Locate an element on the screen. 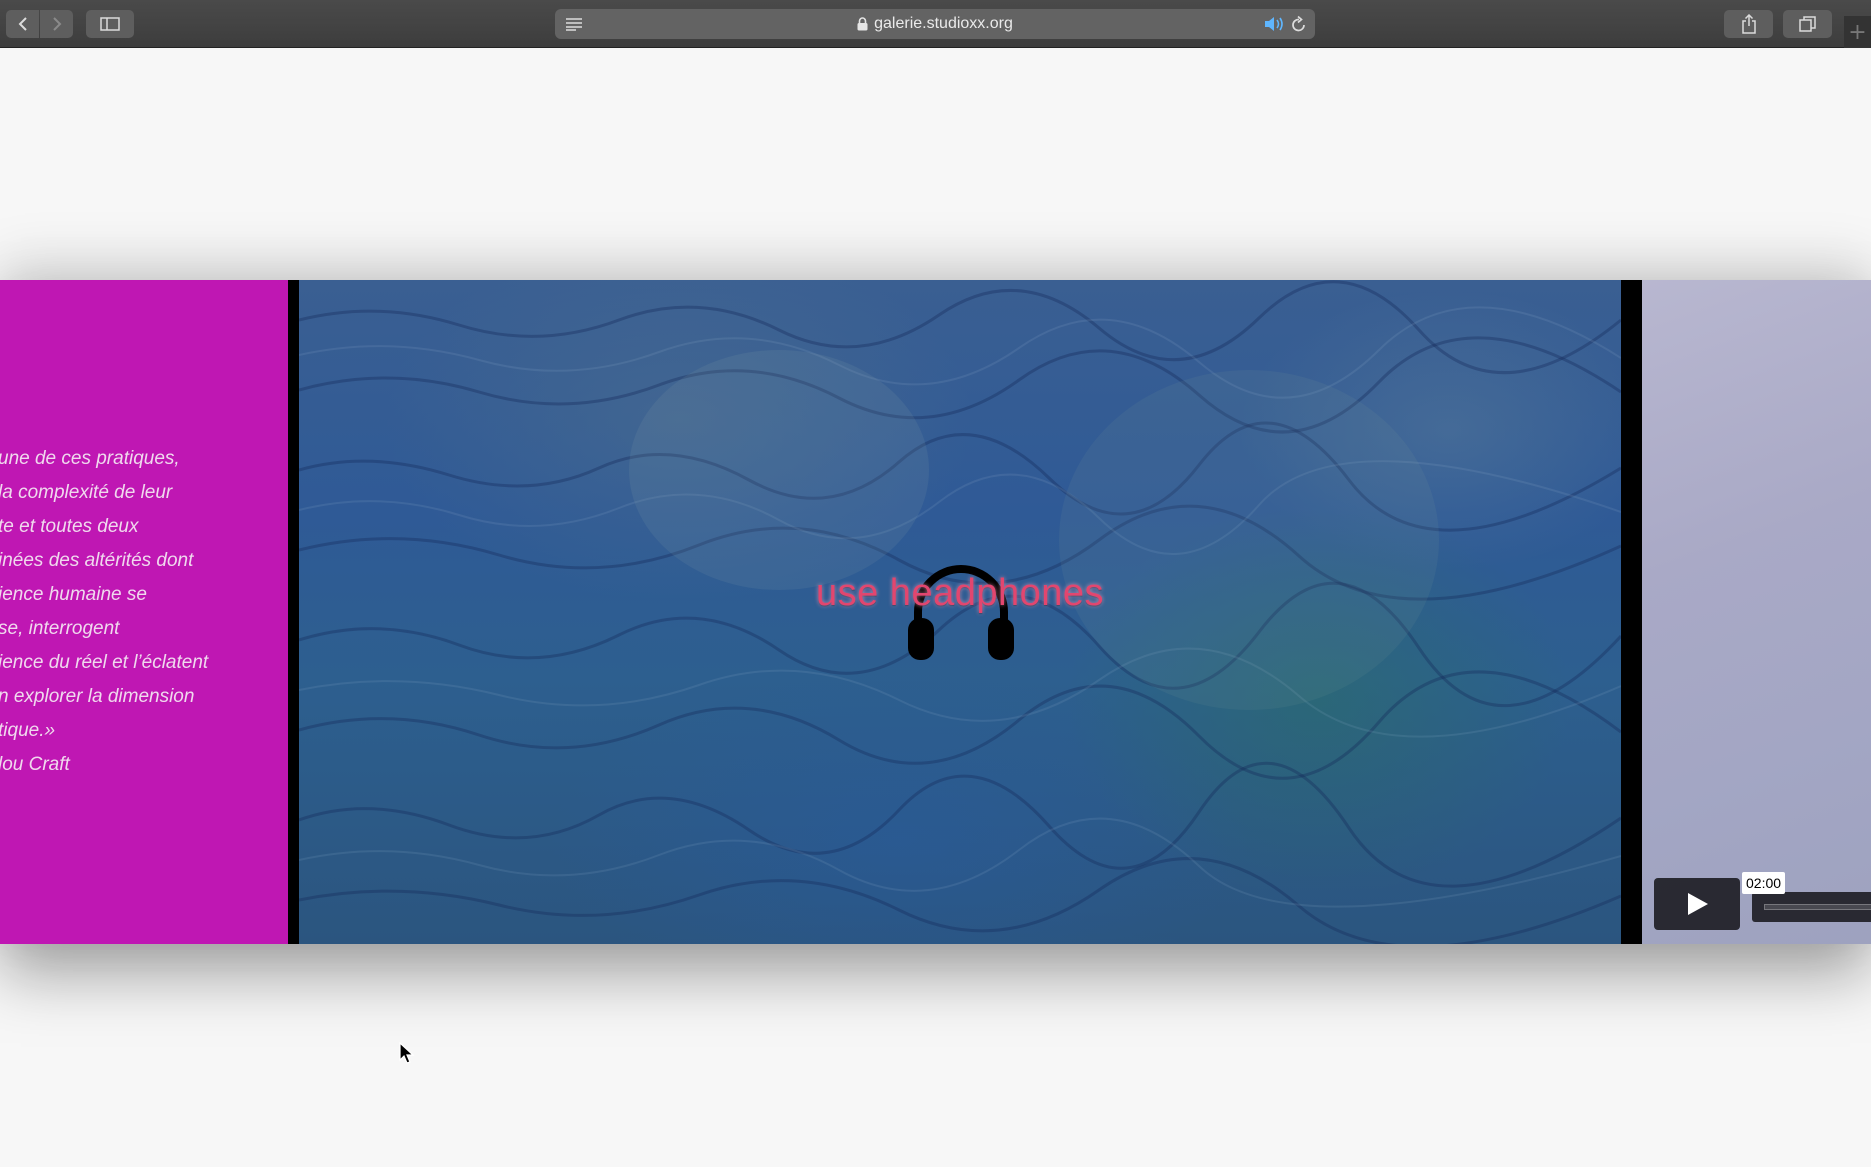  url-text: galerie.studioxx.org is located at coordinates (943, 24).